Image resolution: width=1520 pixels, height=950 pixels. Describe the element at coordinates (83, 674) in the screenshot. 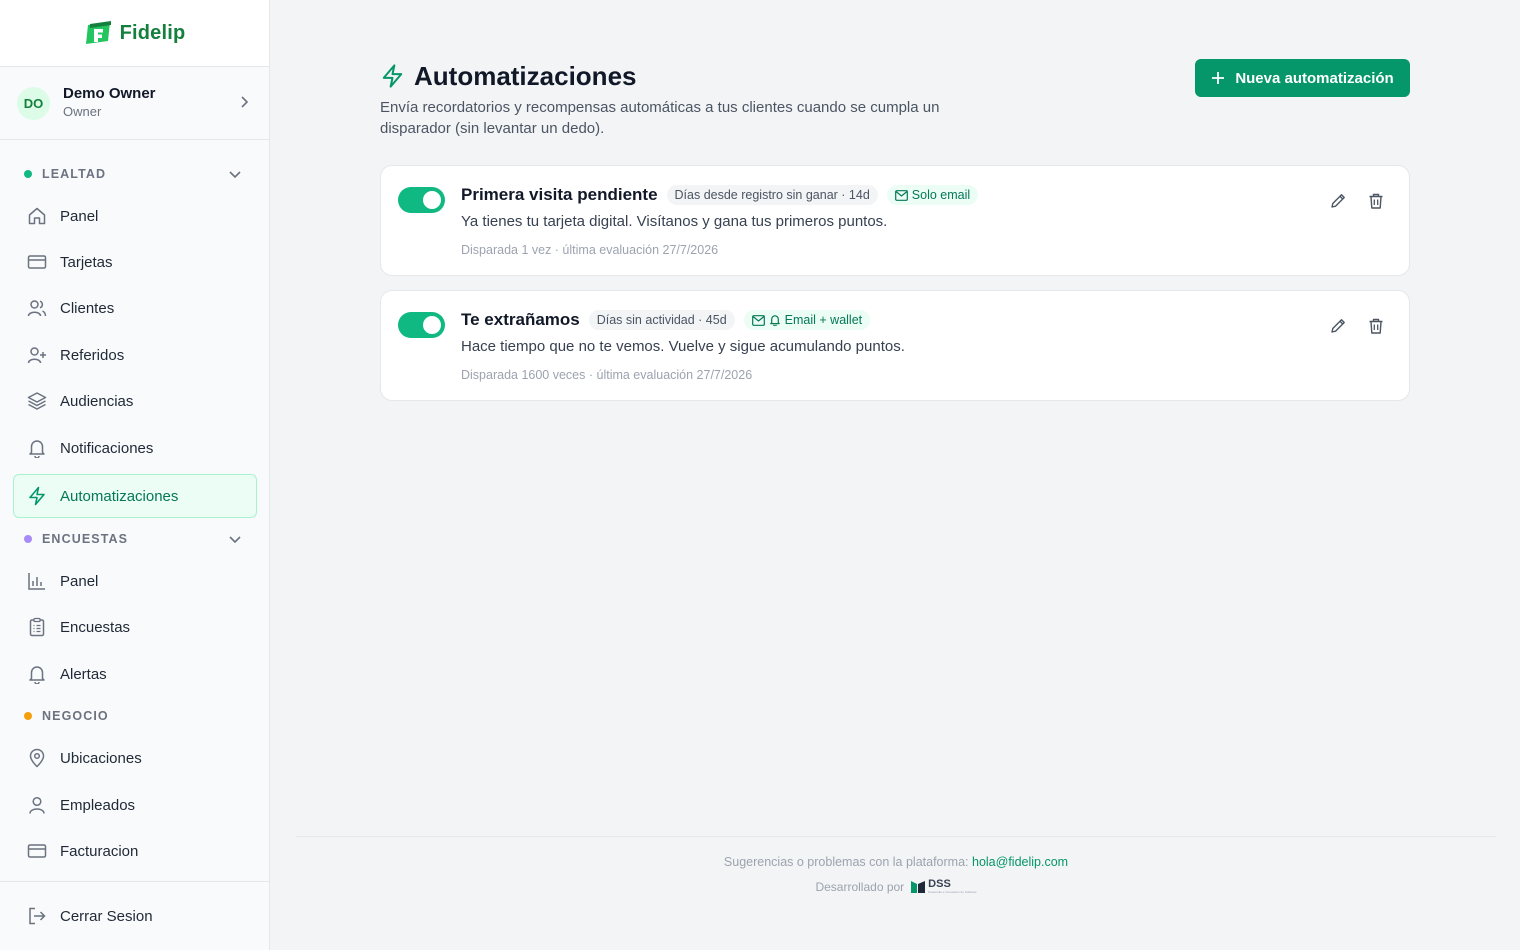

I see `sidebar-item-label: Alertas` at that location.